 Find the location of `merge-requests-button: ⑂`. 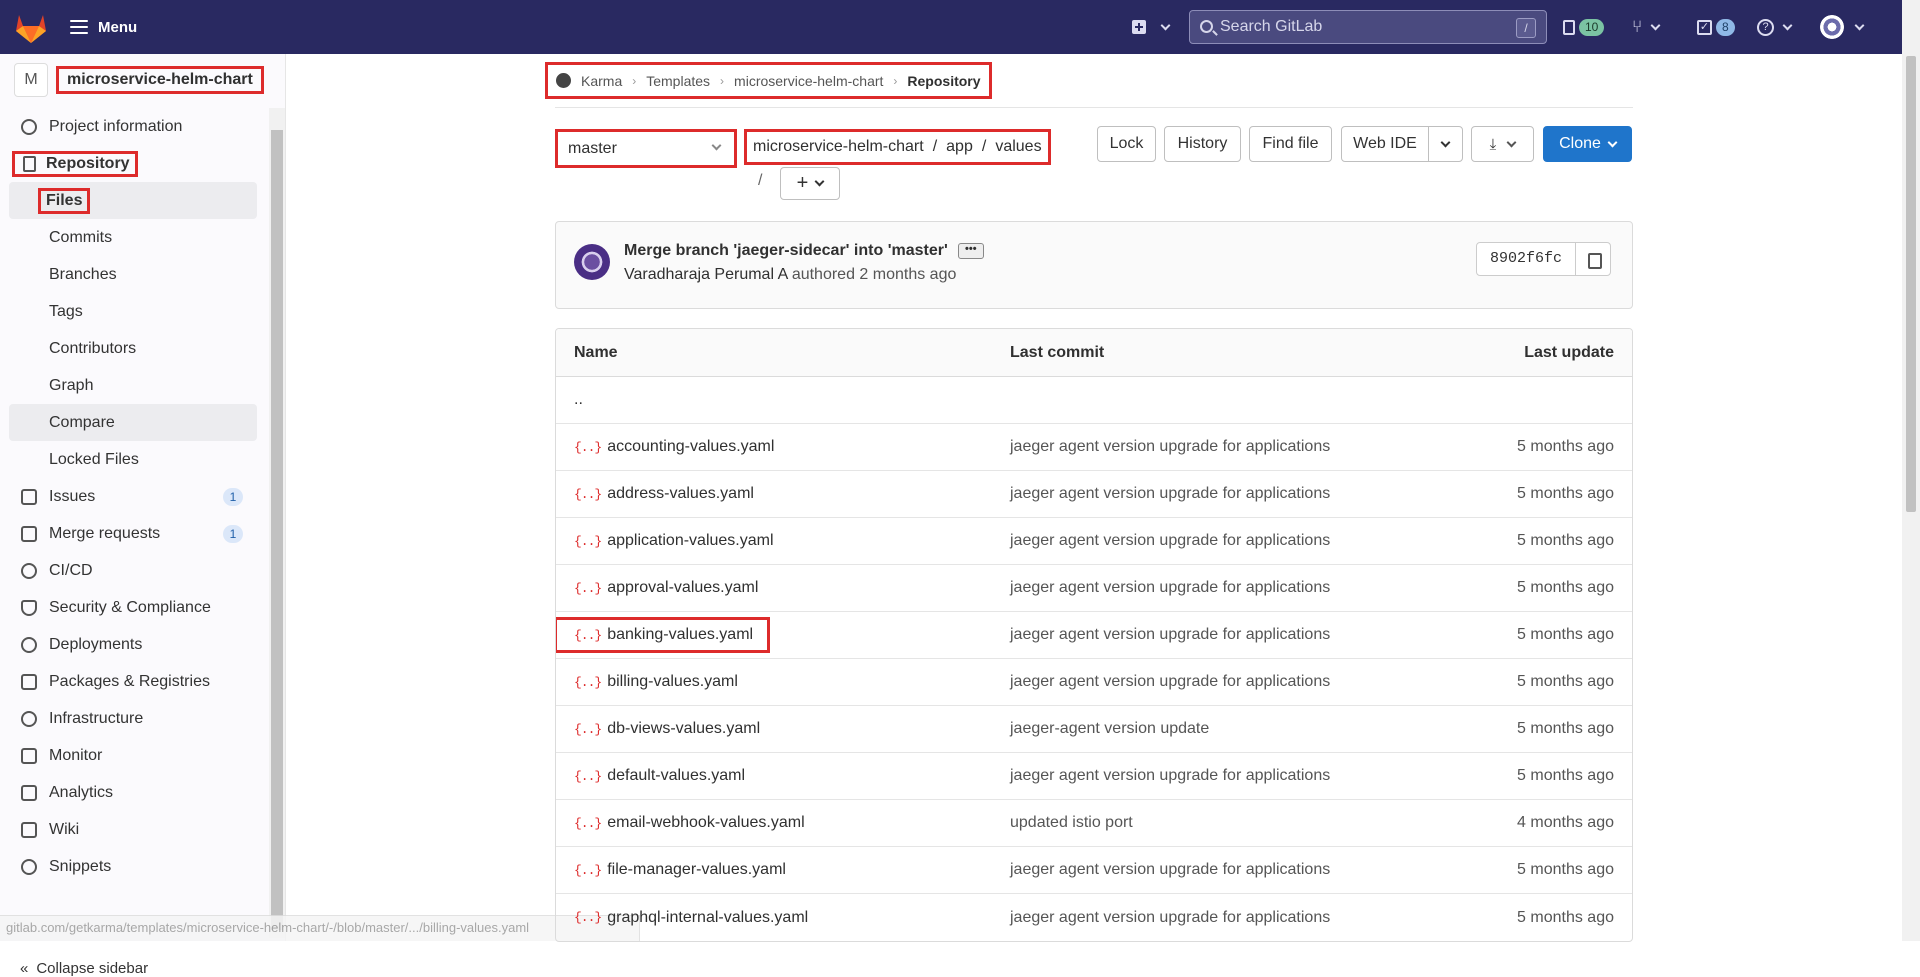

merge-requests-button: ⑂ is located at coordinates (1646, 27).